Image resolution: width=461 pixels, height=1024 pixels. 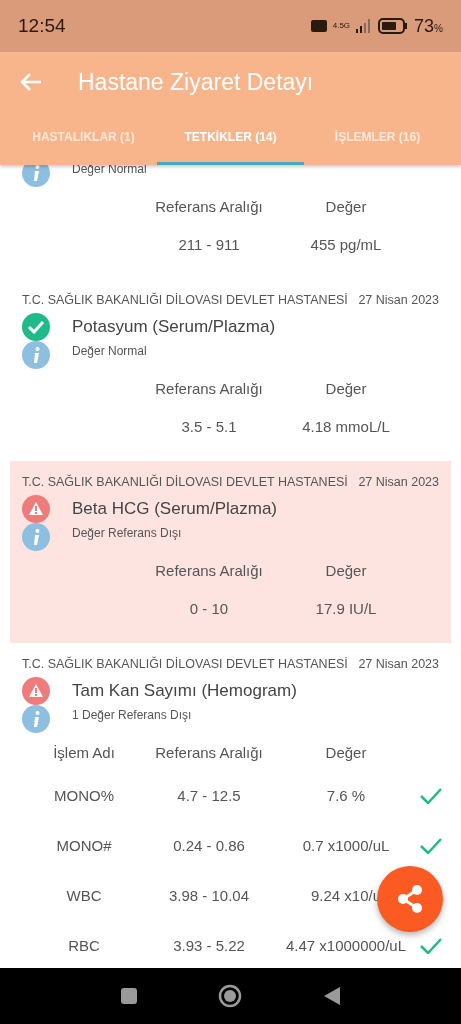 What do you see at coordinates (346, 427) in the screenshot?
I see `table-cell-text: 4.18 mmoL/L` at bounding box center [346, 427].